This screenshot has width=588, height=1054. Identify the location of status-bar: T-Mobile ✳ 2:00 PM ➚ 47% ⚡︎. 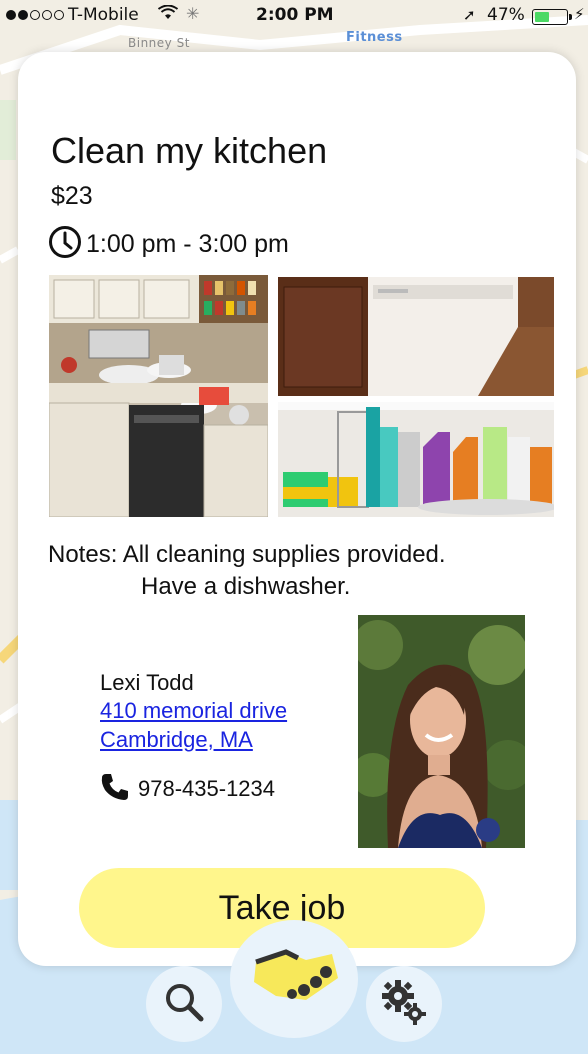
(294, 16).